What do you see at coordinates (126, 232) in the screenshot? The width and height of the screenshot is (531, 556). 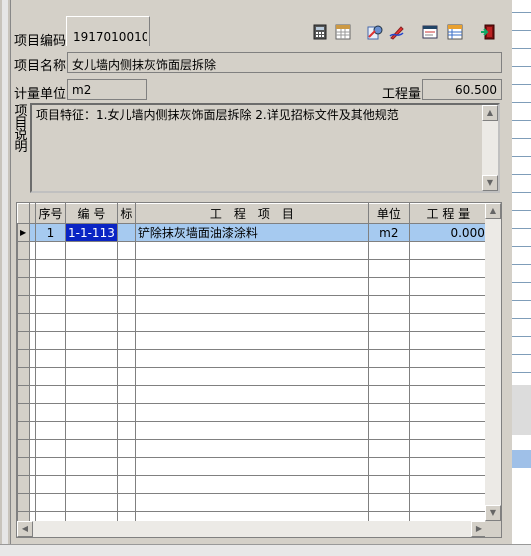 I see `flag-cell` at bounding box center [126, 232].